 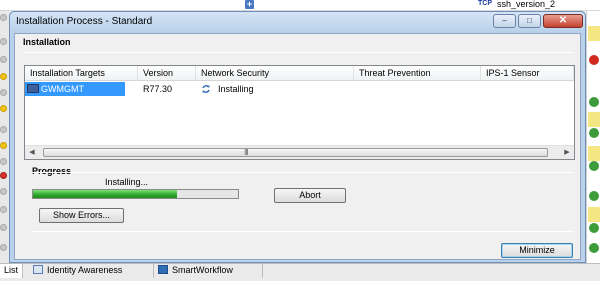 What do you see at coordinates (300, 272) in the screenshot?
I see `bottom-tab-bar: List Identity Awareness SmartWorkflow` at bounding box center [300, 272].